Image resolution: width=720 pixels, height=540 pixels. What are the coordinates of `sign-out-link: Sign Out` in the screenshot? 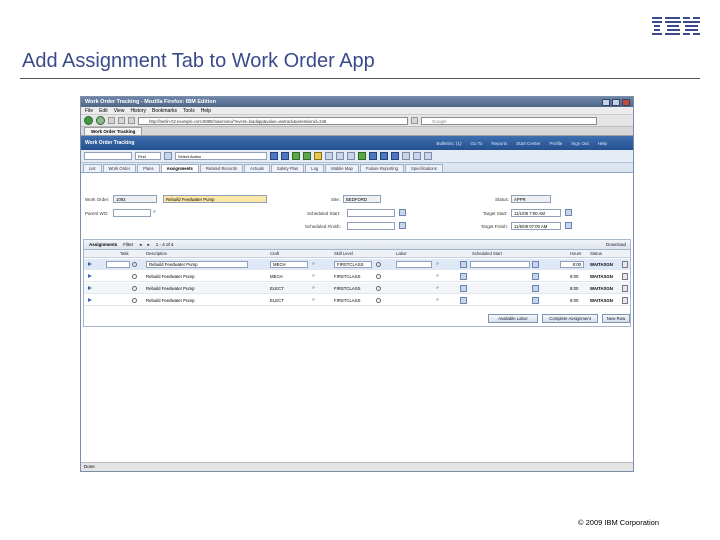 It's located at (580, 143).